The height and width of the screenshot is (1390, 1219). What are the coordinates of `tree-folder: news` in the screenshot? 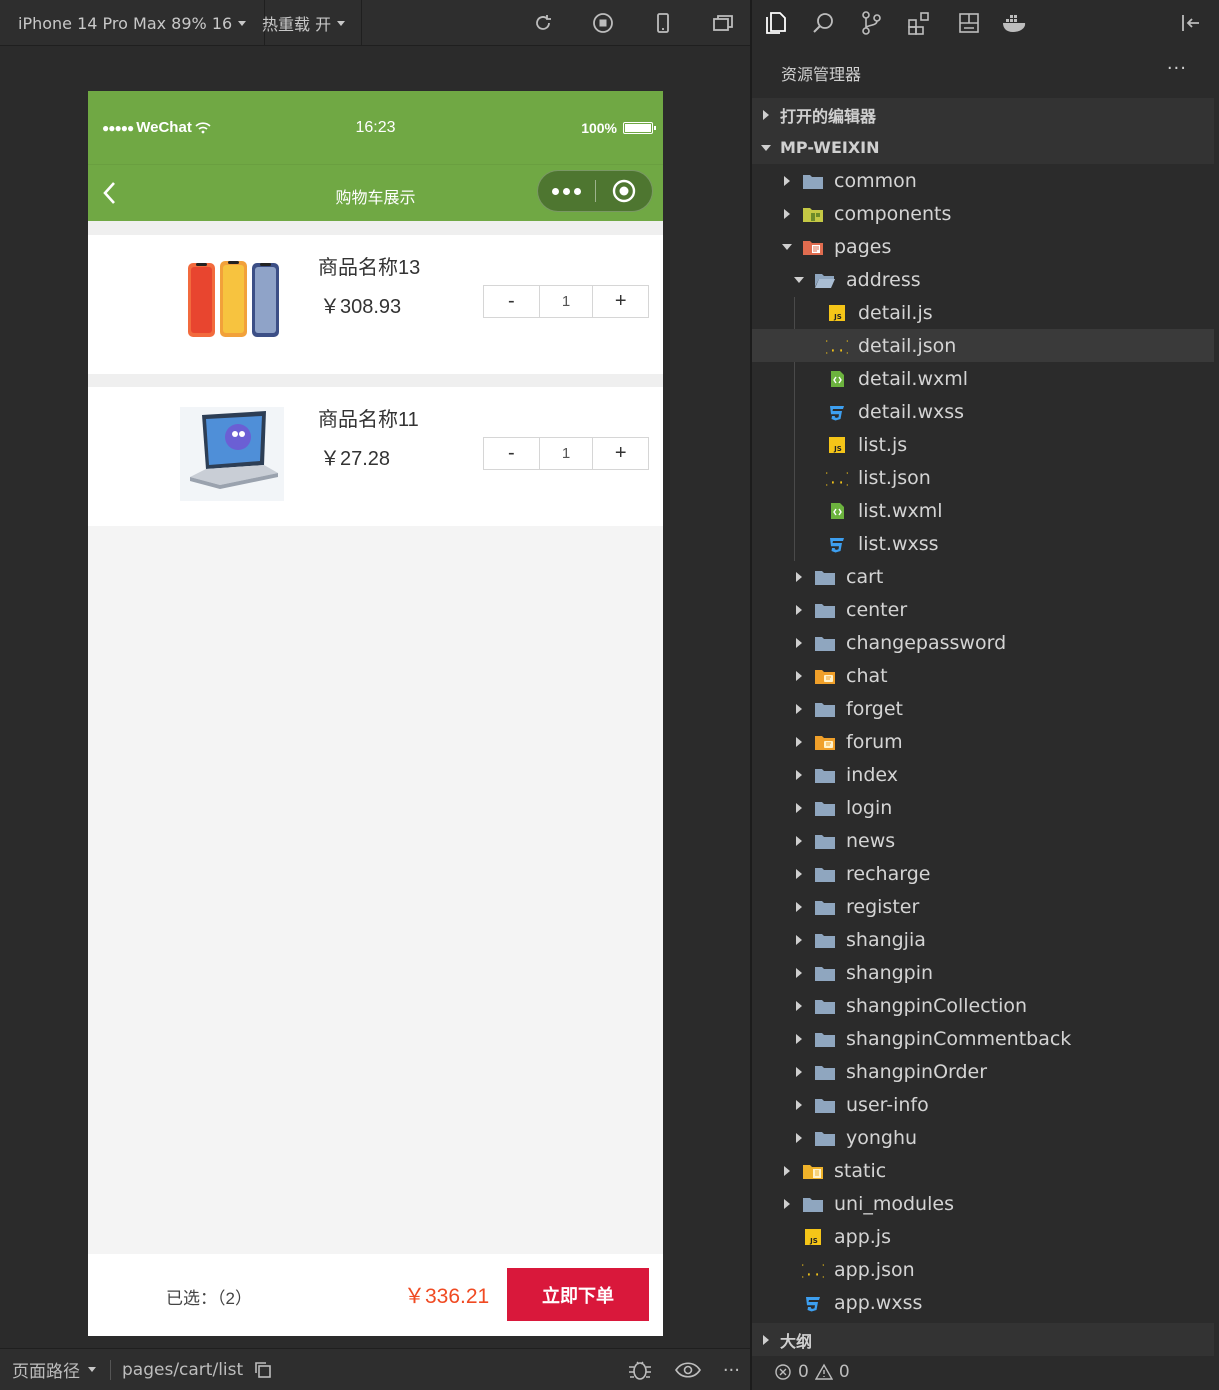 It's located at (983, 840).